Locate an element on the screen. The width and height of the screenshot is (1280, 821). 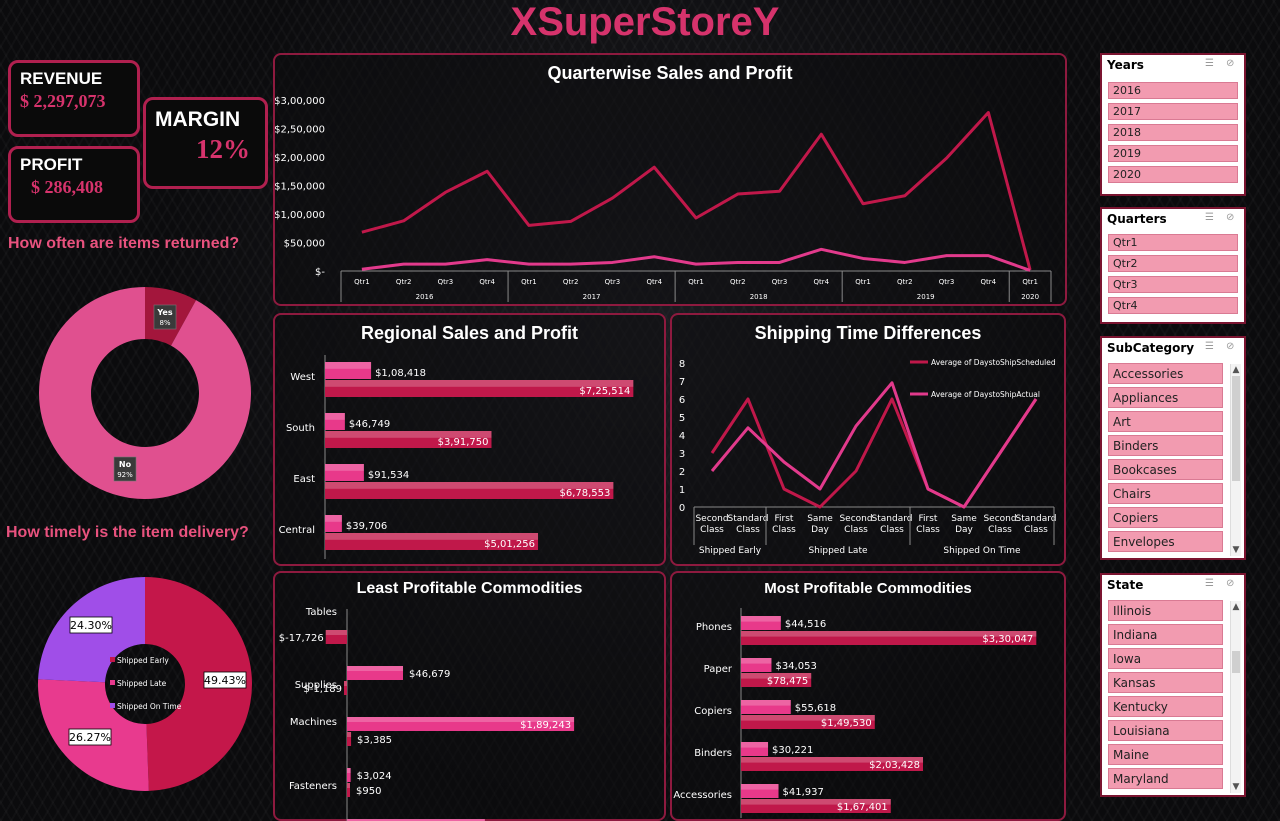
slicer-item: Illinois is located at coordinates (1165, 610).